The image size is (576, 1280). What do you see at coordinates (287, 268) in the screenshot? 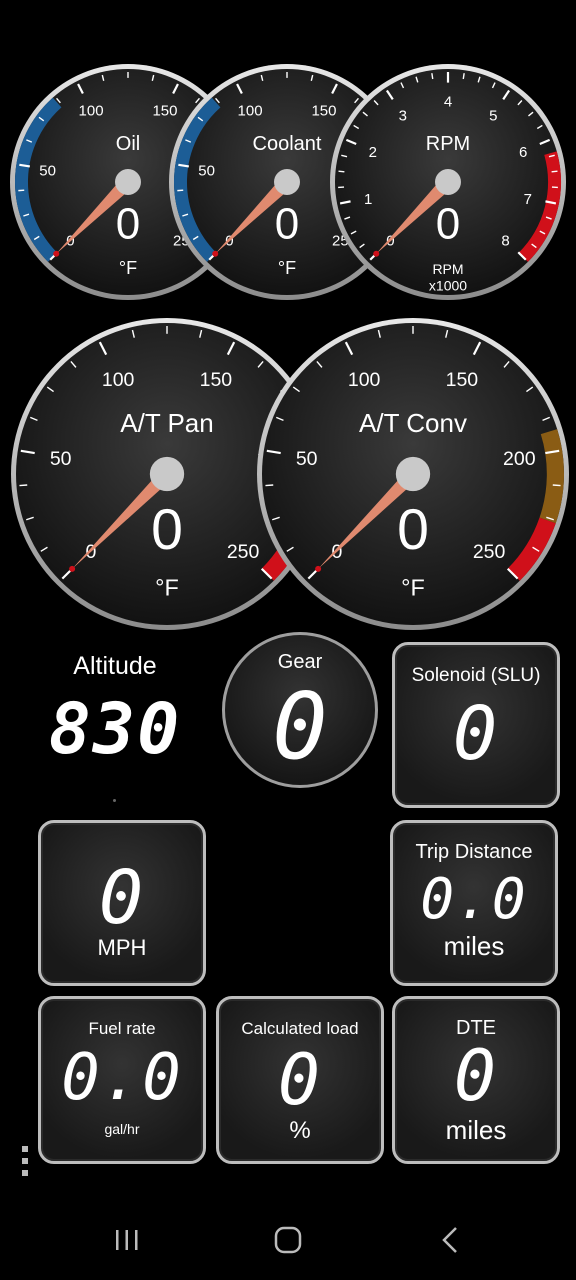
I see `coolant-unit: °F` at bounding box center [287, 268].